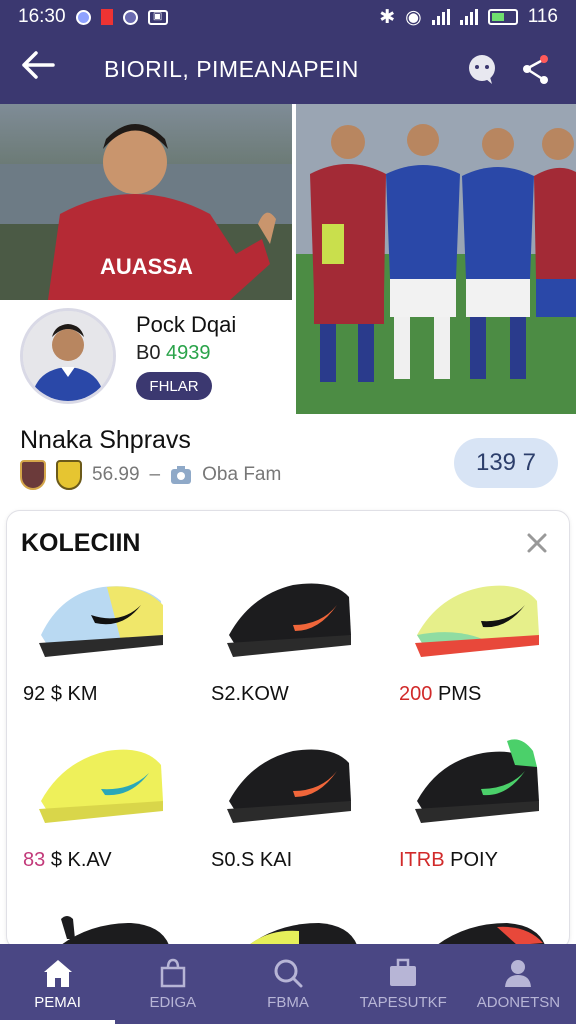 The width and height of the screenshot is (576, 1024). Describe the element at coordinates (174, 386) in the screenshot. I see `follow-button: FHLAR` at that location.